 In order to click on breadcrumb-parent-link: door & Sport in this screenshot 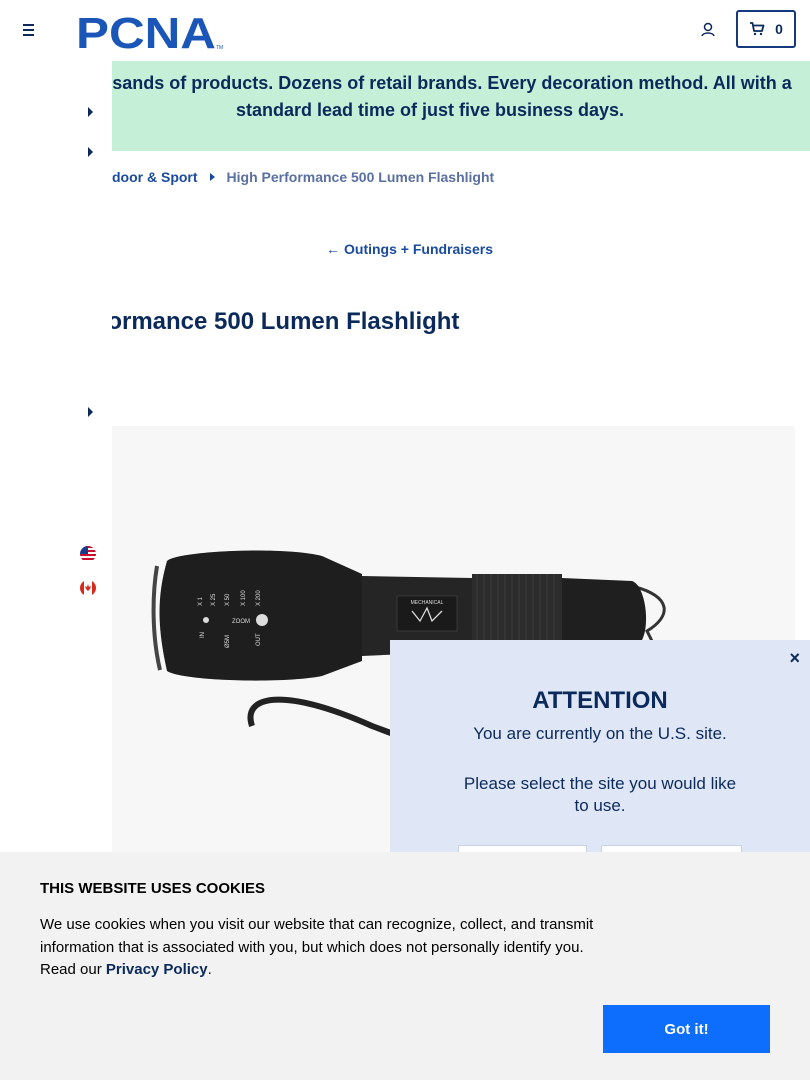, I will do `click(155, 177)`.